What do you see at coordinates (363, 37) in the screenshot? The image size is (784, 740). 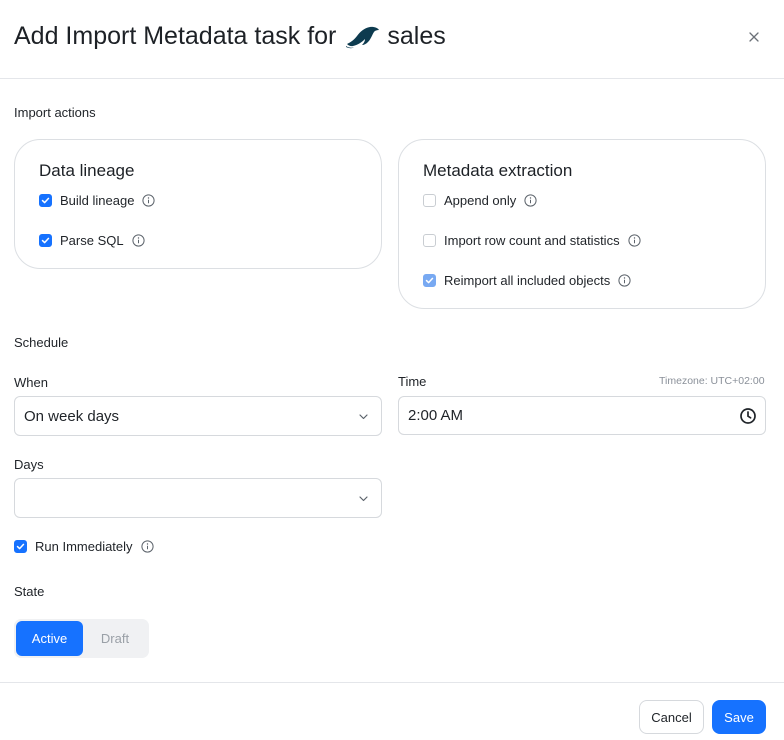 I see `mariadb-seal-icon` at bounding box center [363, 37].